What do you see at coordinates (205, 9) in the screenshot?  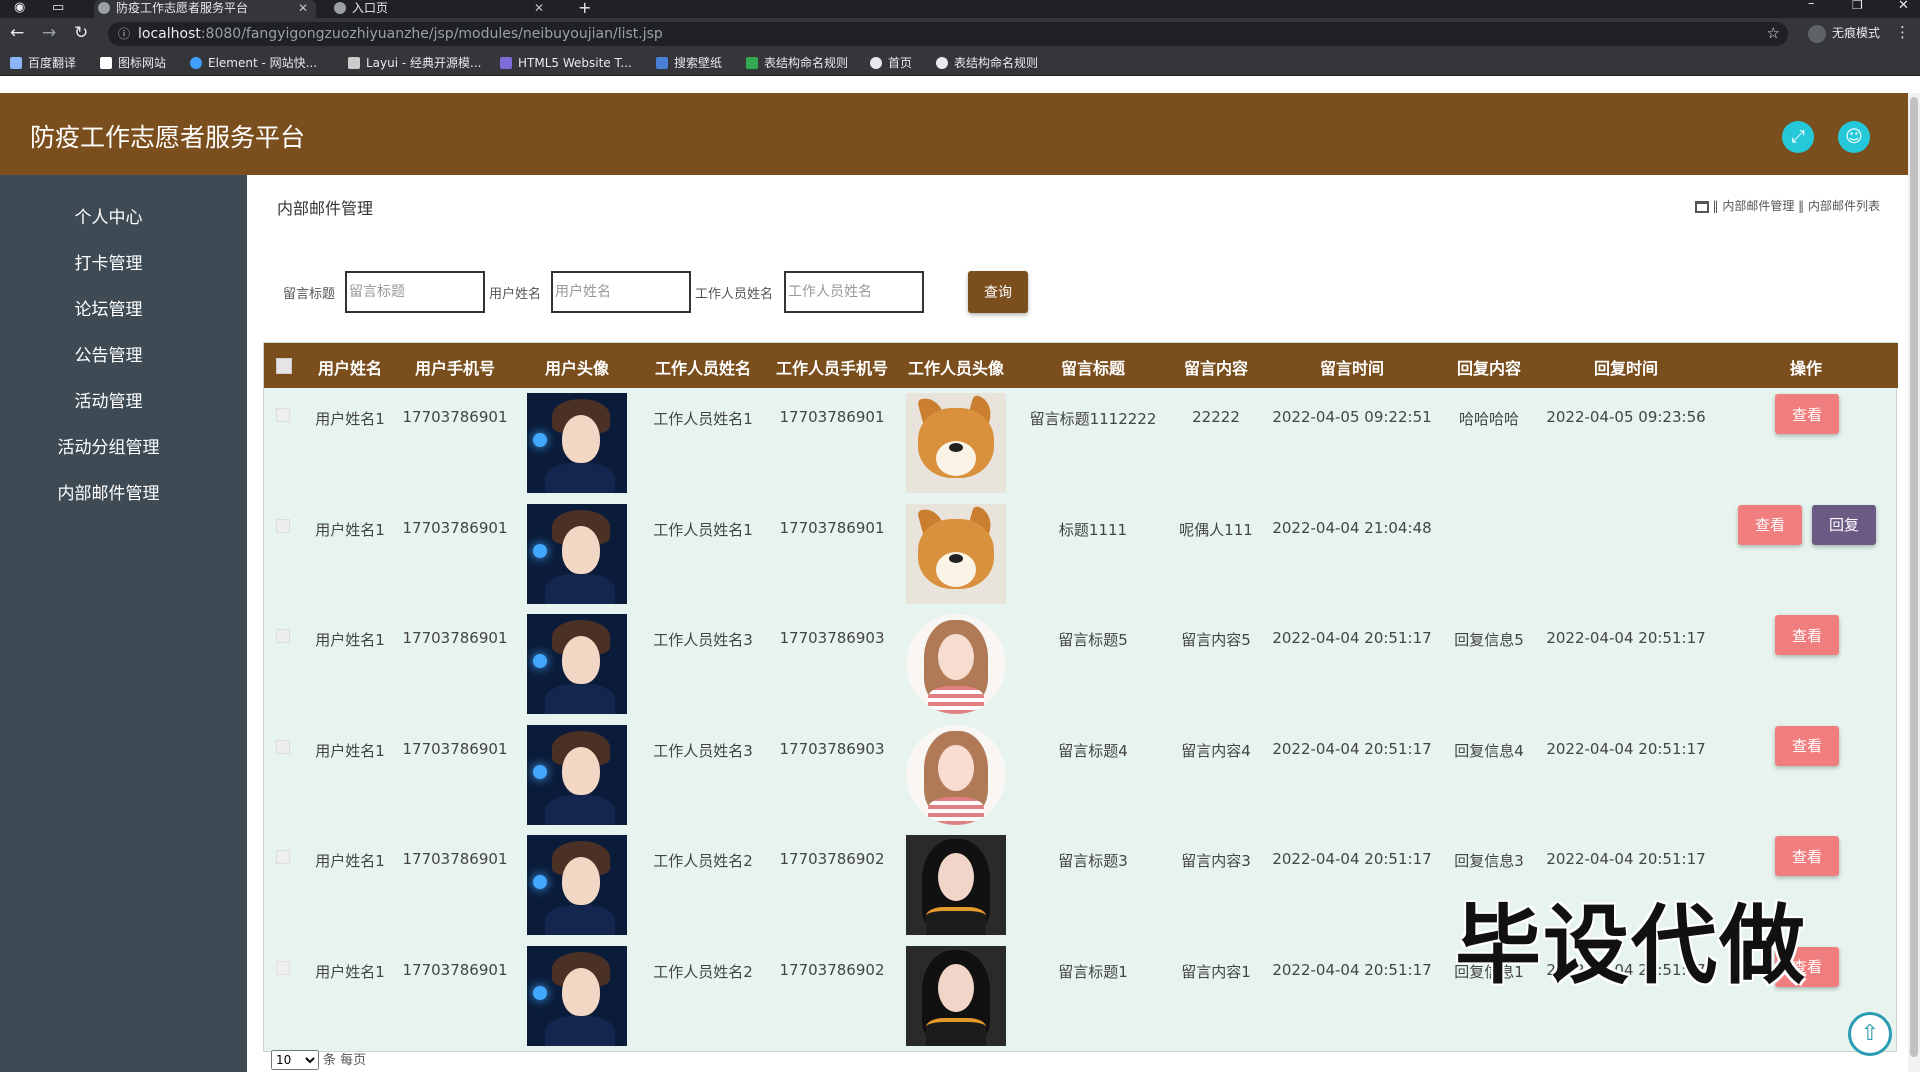 I see `browser-tab-active: 防疫工作志愿者服务平台 ✕` at bounding box center [205, 9].